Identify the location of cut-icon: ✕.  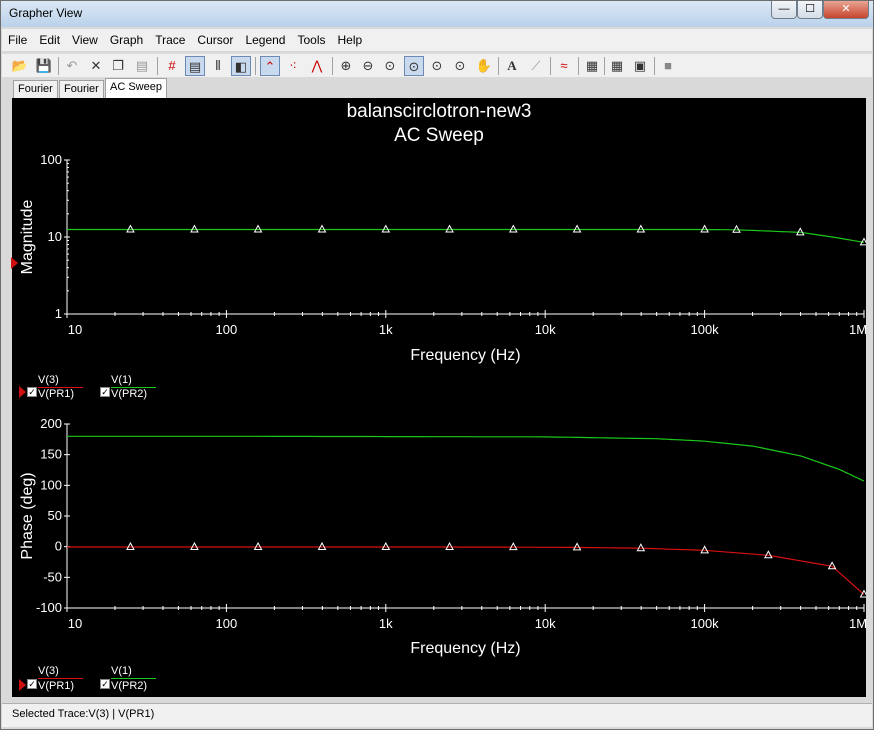
(96, 66).